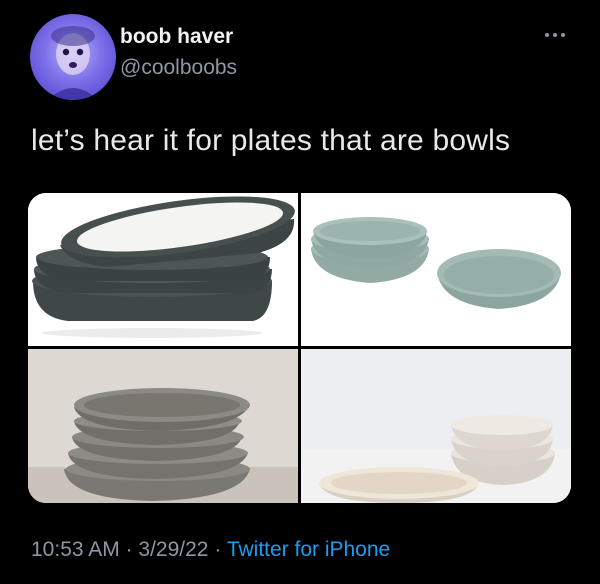 This screenshot has width=600, height=584. I want to click on author-display-name: boob haver, so click(176, 37).